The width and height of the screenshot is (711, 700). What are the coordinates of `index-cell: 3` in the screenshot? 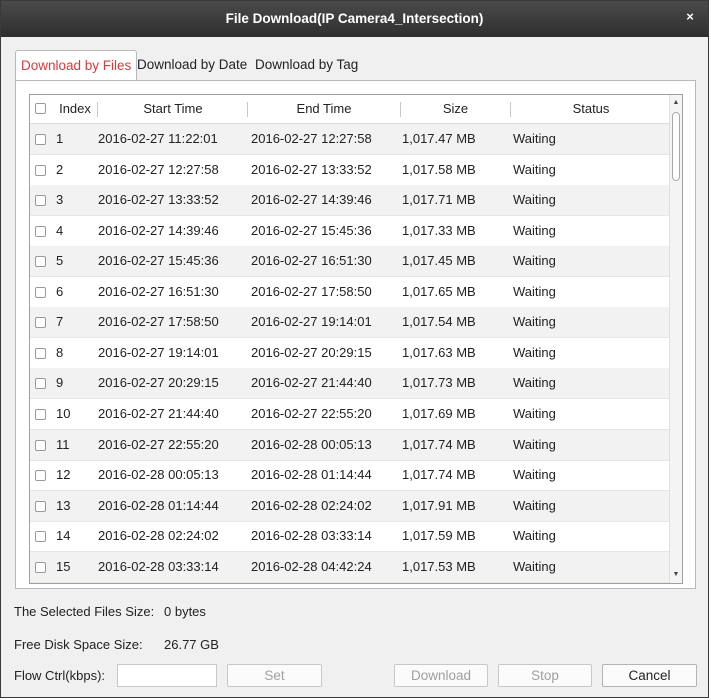 It's located at (60, 200).